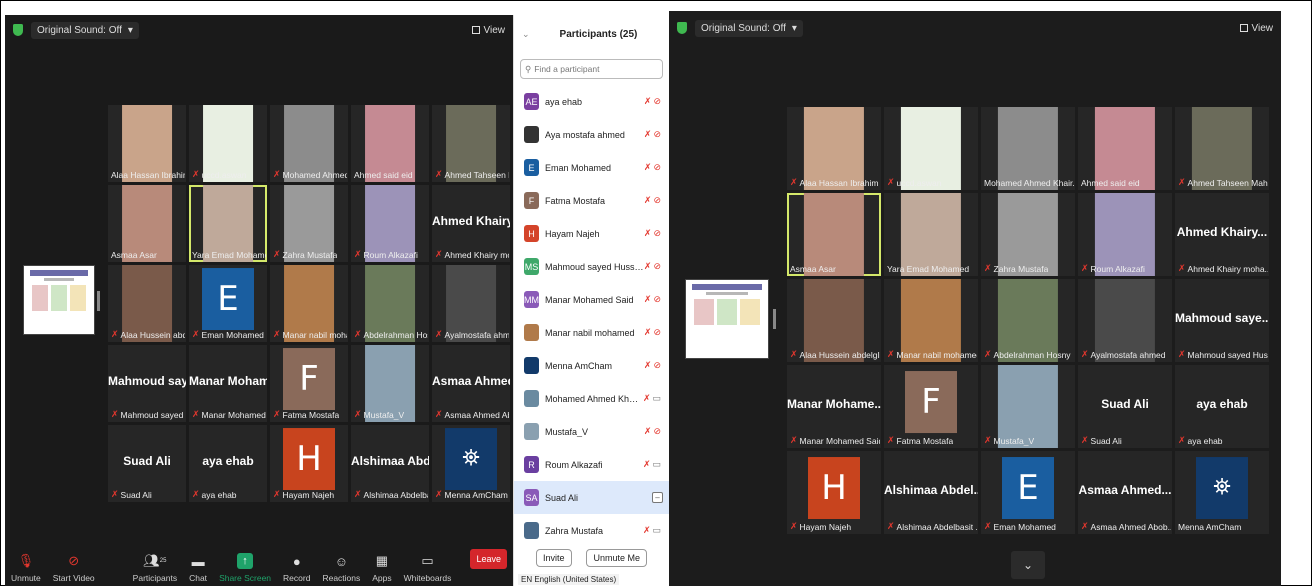  What do you see at coordinates (1028, 565) in the screenshot?
I see `chevron-down-icon: ⌄` at bounding box center [1028, 565].